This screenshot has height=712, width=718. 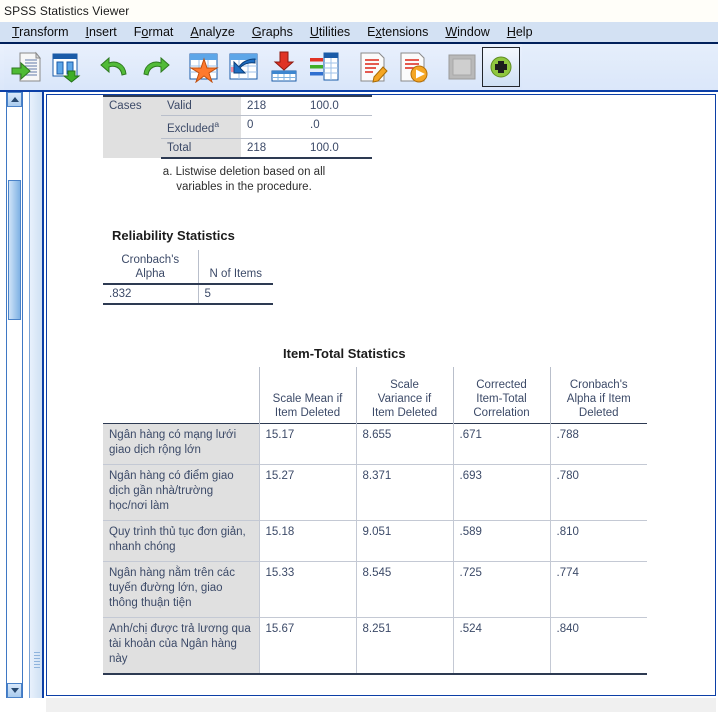 I want to click on table-header-row: Cronbach's Alpha N of Items, so click(x=188, y=267).